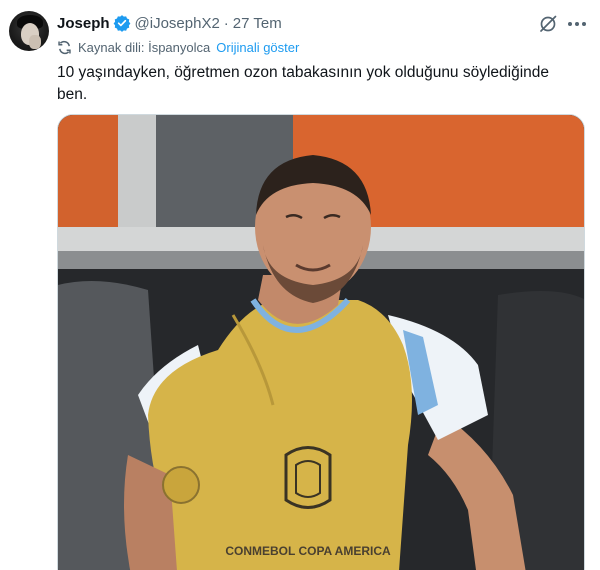 Image resolution: width=600 pixels, height=570 pixels. Describe the element at coordinates (122, 23) in the screenshot. I see `verified-badge-icon` at that location.